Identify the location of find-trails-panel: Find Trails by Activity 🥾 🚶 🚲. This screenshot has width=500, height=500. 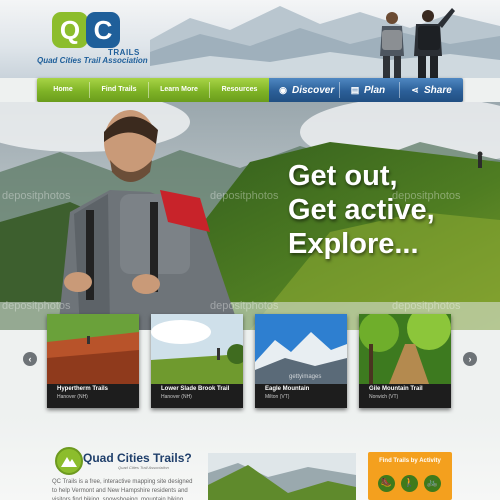
(410, 476).